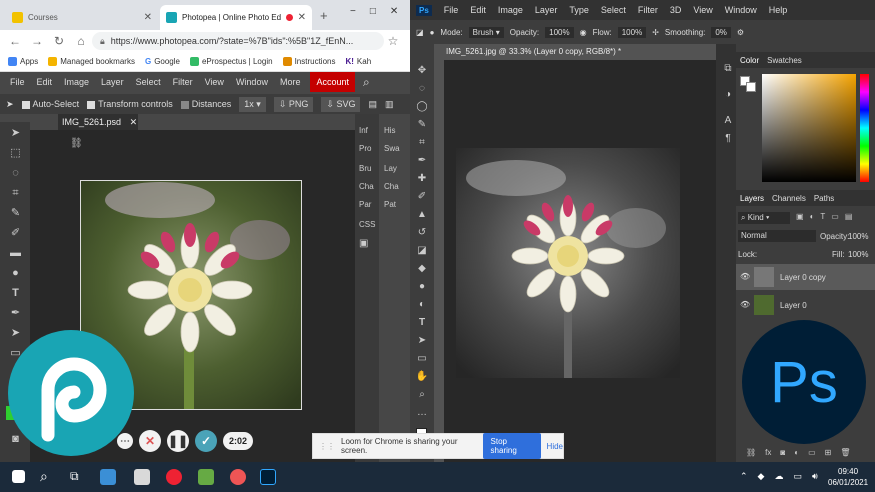  What do you see at coordinates (546, 10) in the screenshot?
I see `ps-menu-layer: Layer` at bounding box center [546, 10].